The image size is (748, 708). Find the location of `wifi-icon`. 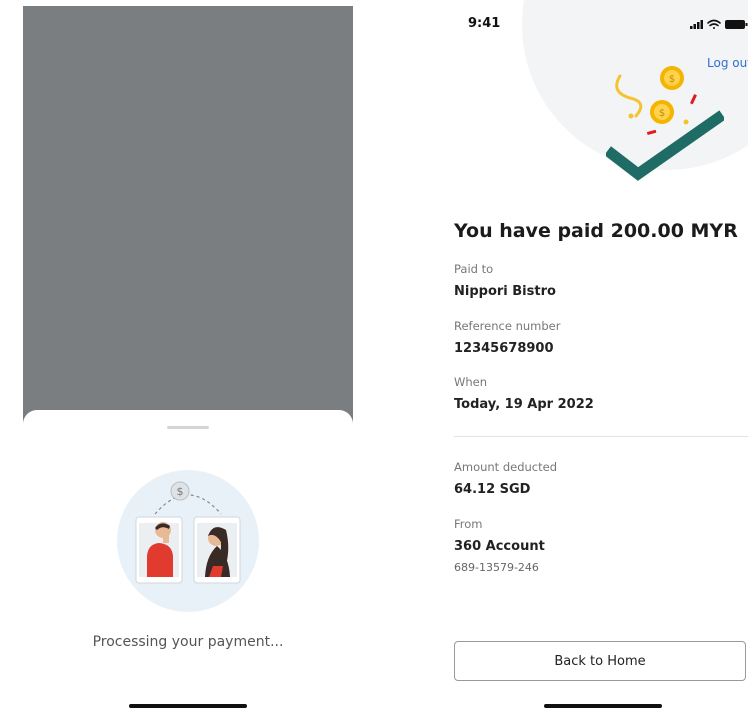

wifi-icon is located at coordinates (714, 24).